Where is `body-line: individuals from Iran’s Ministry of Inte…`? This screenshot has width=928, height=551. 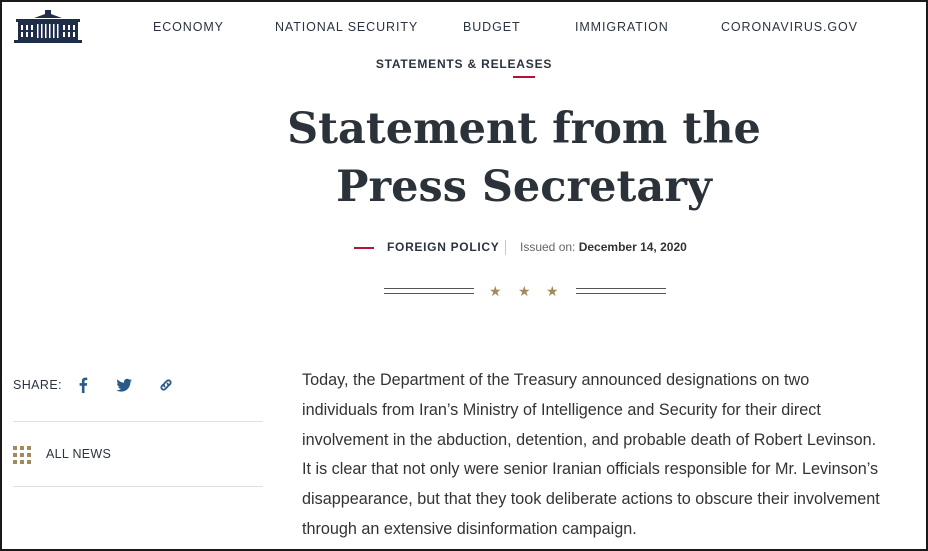
body-line: individuals from Iran’s Ministry of Inte… is located at coordinates (561, 409).